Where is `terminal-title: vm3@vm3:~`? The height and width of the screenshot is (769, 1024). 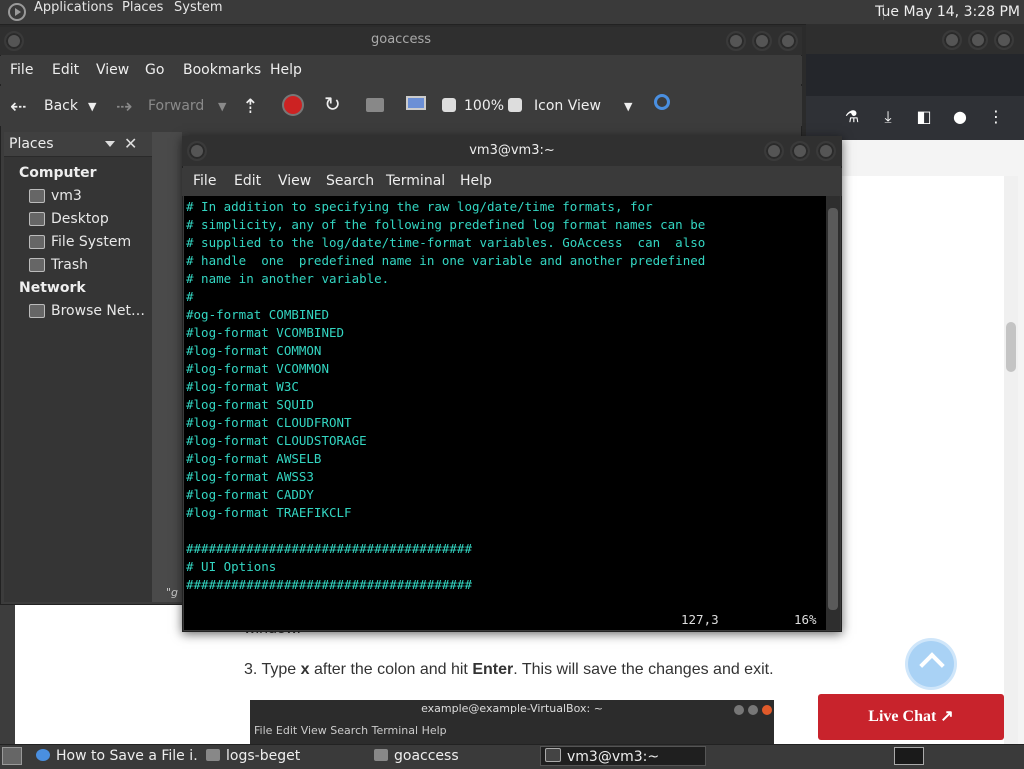 terminal-title: vm3@vm3:~ is located at coordinates (512, 150).